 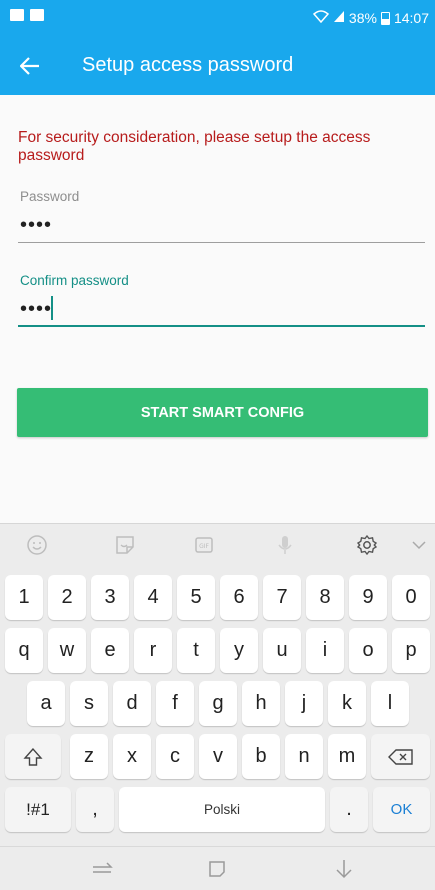 I want to click on back-down-icon, so click(x=344, y=869).